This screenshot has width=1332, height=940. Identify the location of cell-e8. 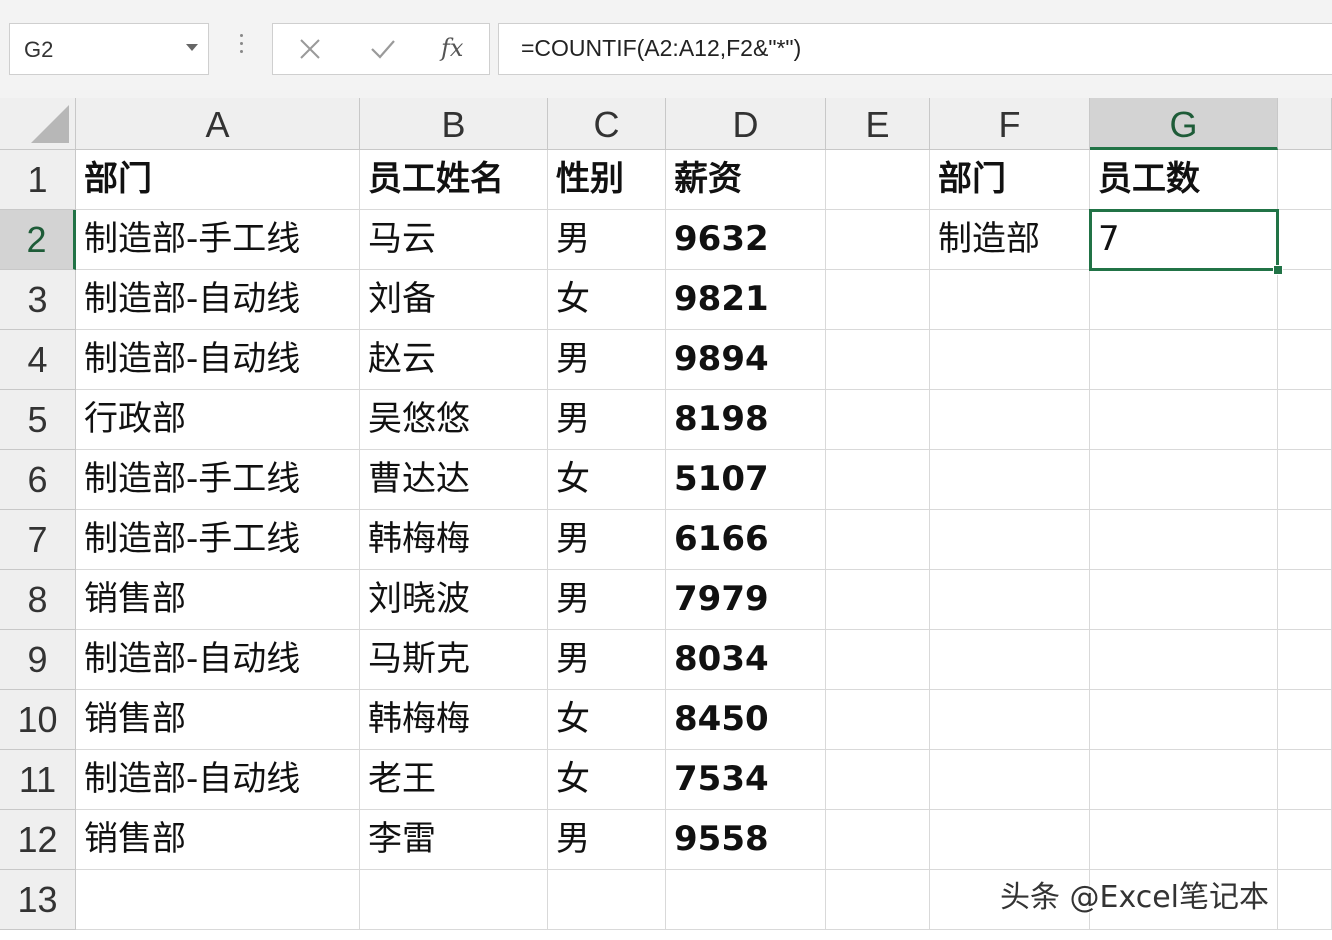
(878, 600).